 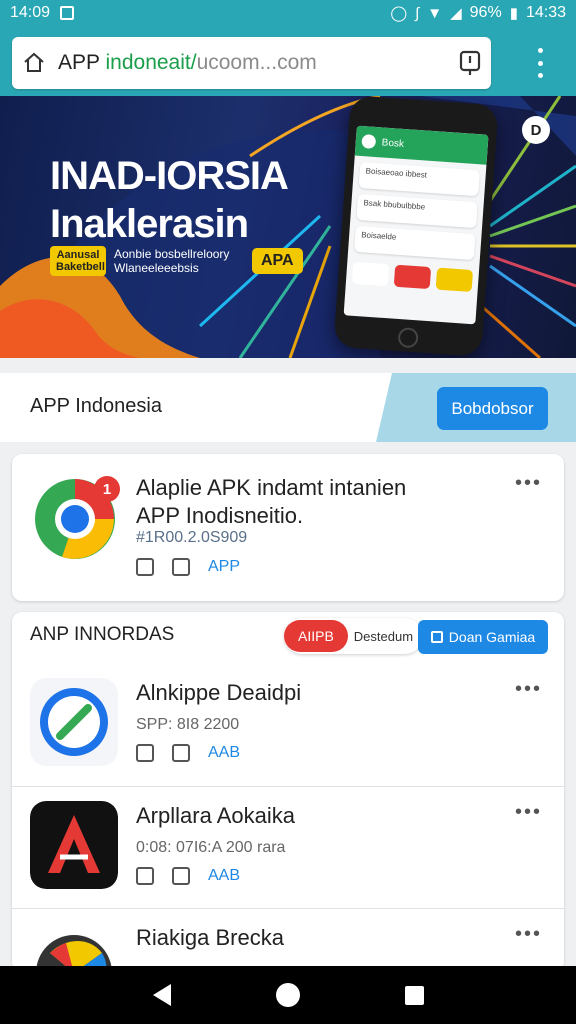 What do you see at coordinates (470, 63) in the screenshot?
I see `shield-icon` at bounding box center [470, 63].